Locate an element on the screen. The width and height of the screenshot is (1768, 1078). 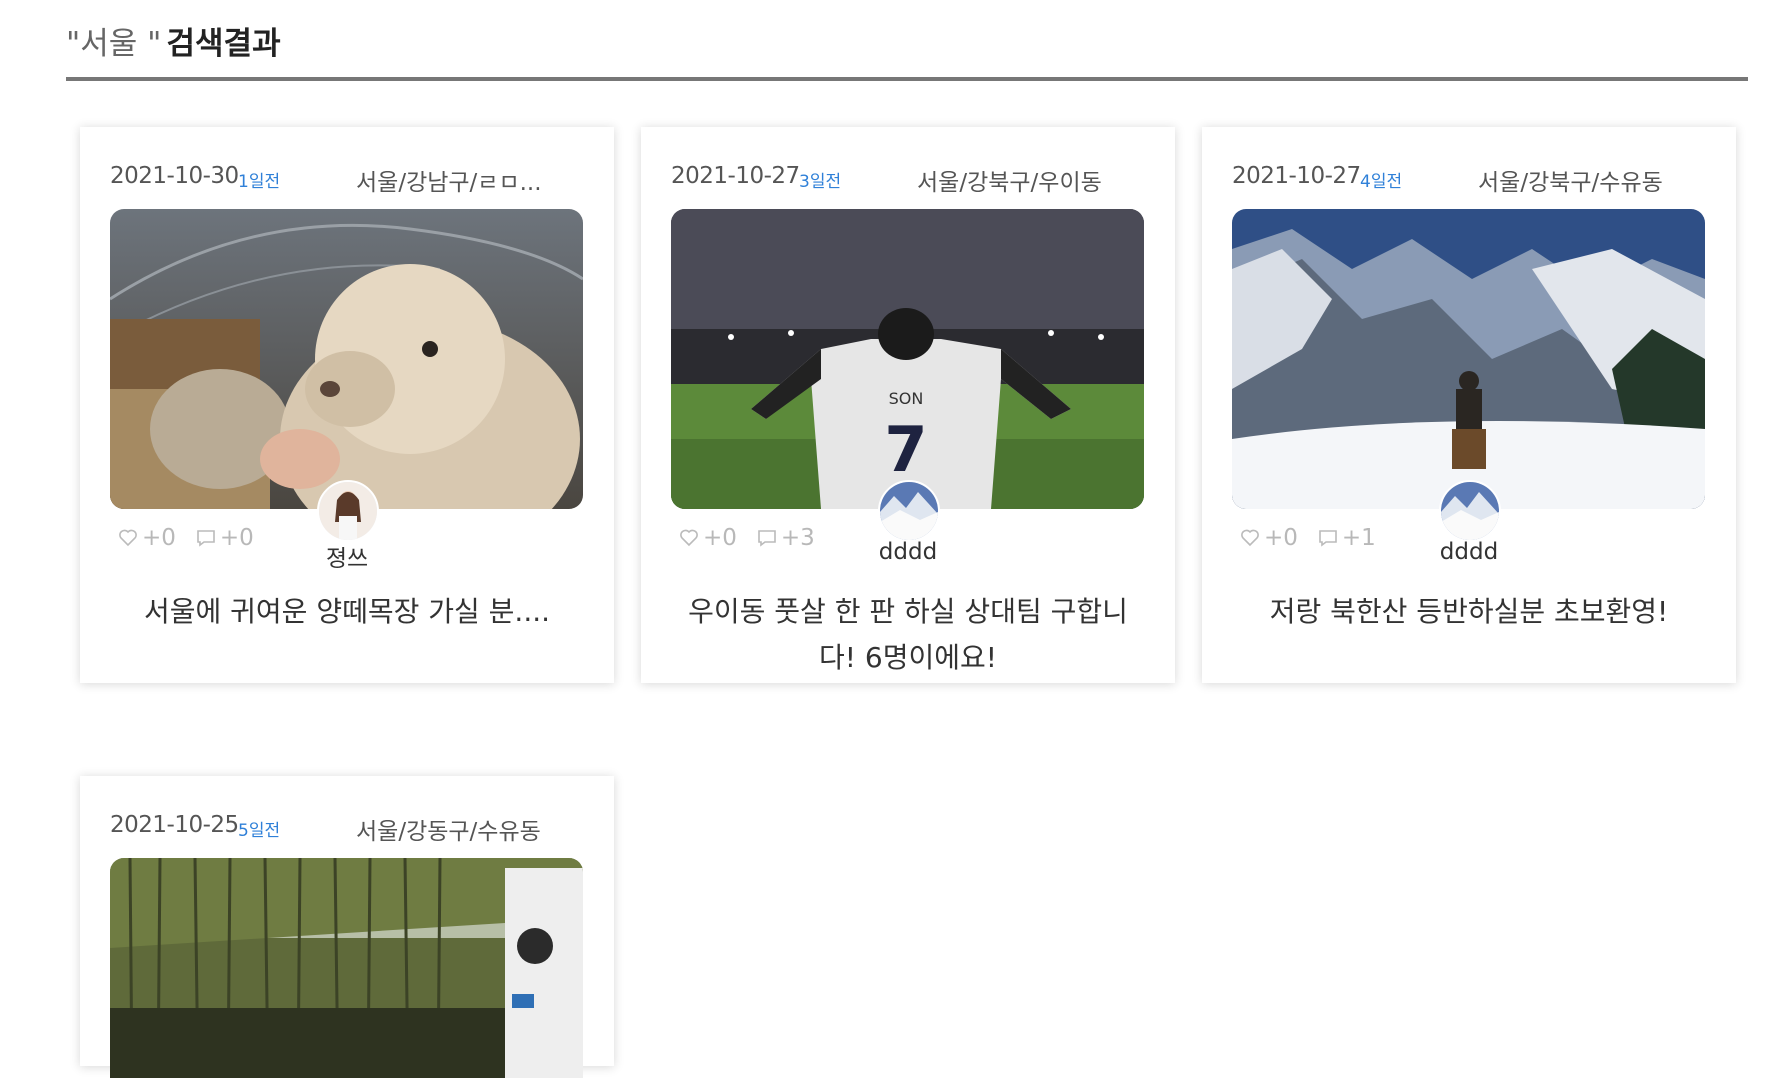
search-header: "서울 " 검색결과 is located at coordinates (173, 40).